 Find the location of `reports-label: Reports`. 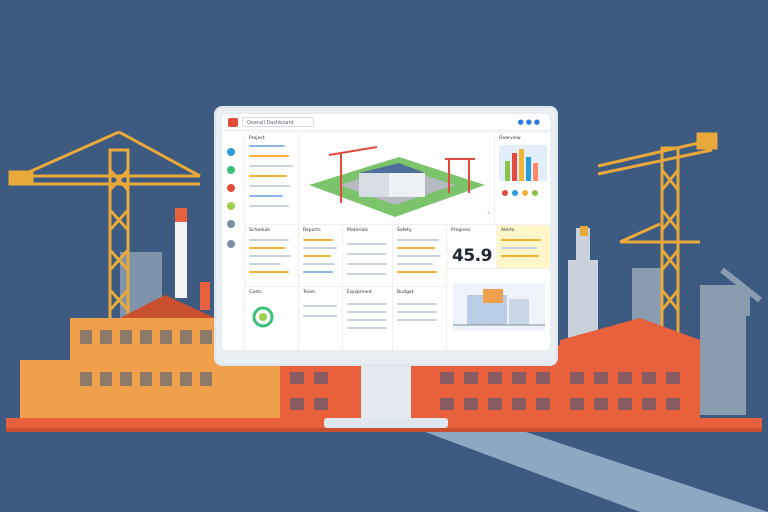

reports-label: Reports is located at coordinates (312, 230).